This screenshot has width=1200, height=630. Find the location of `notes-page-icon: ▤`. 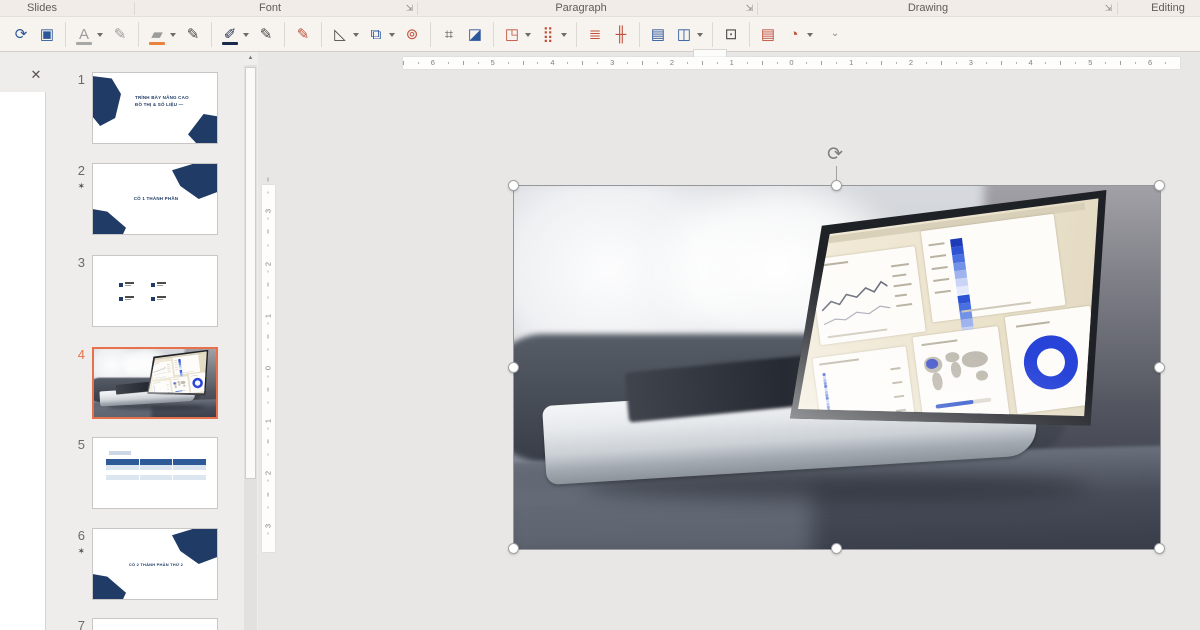

notes-page-icon: ▤ is located at coordinates (768, 35).